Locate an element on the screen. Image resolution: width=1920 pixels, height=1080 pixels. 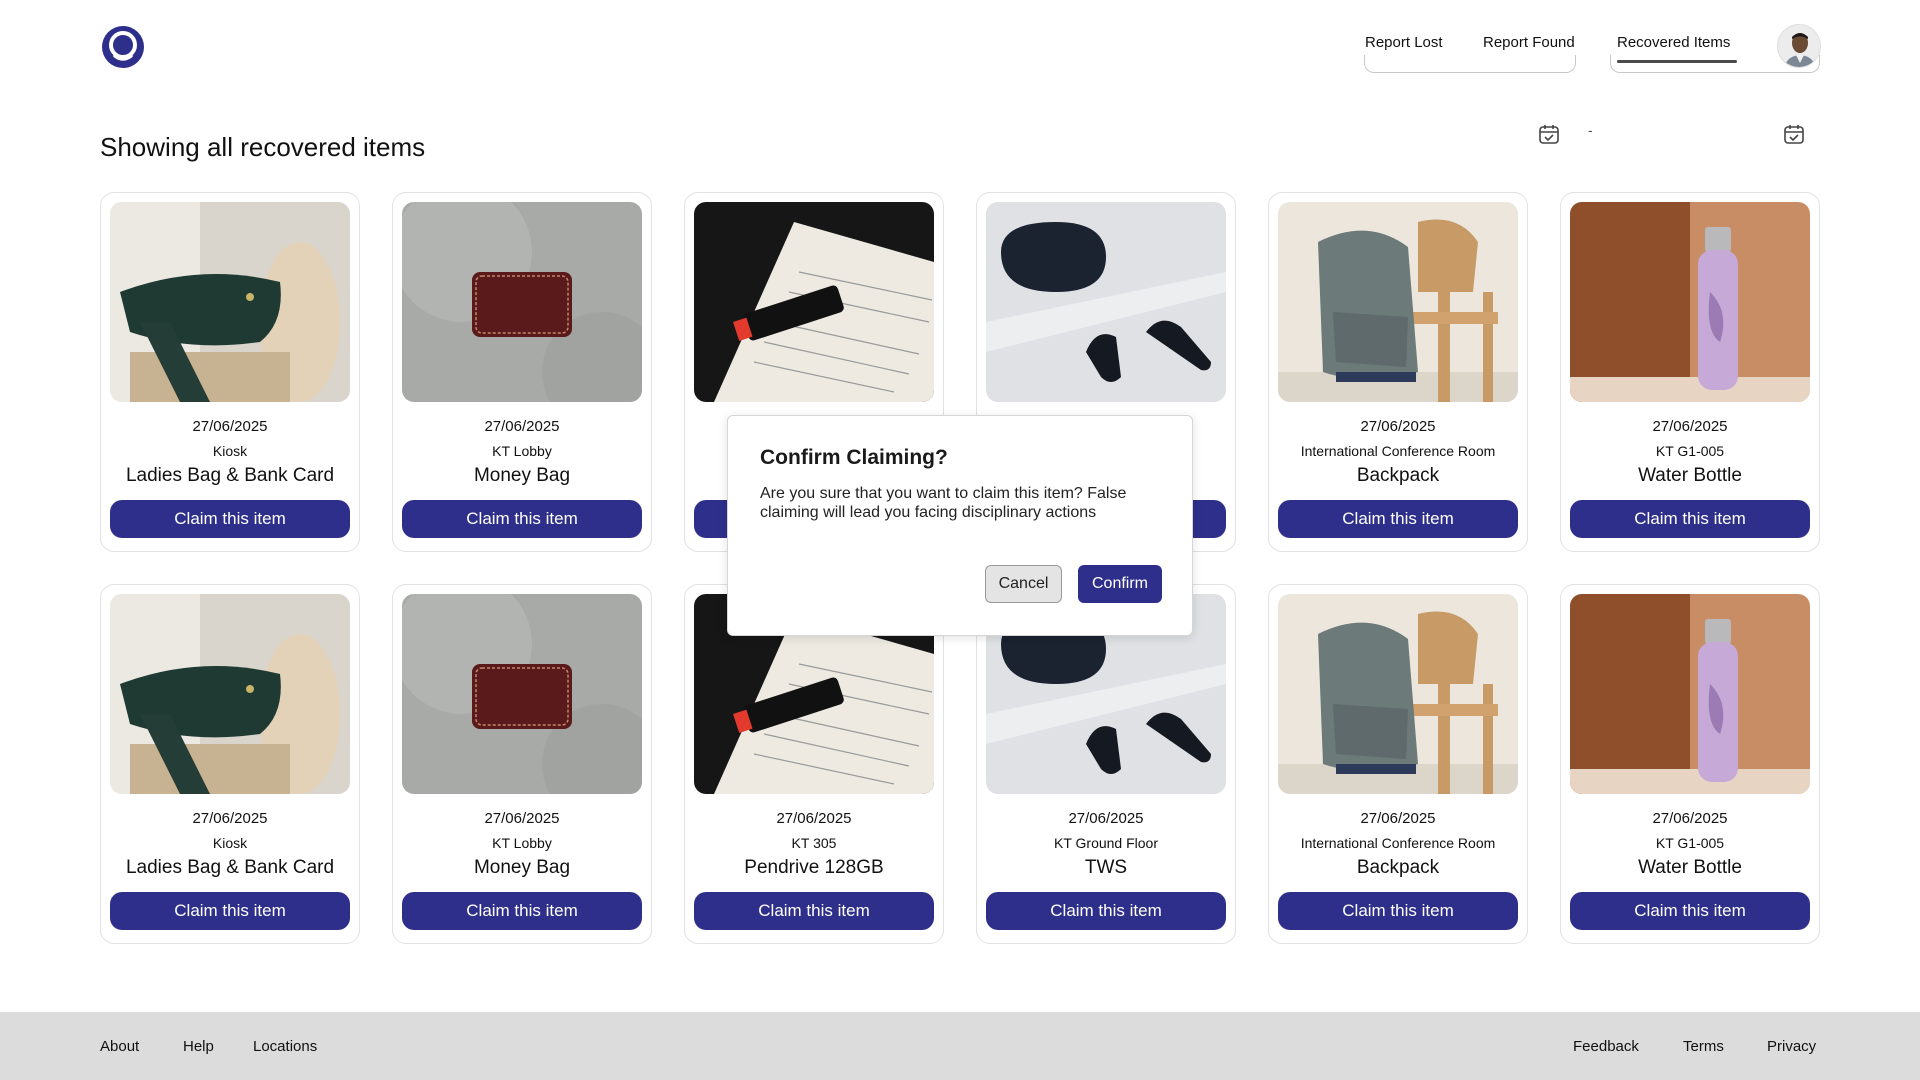
user-avatar is located at coordinates (1799, 46).